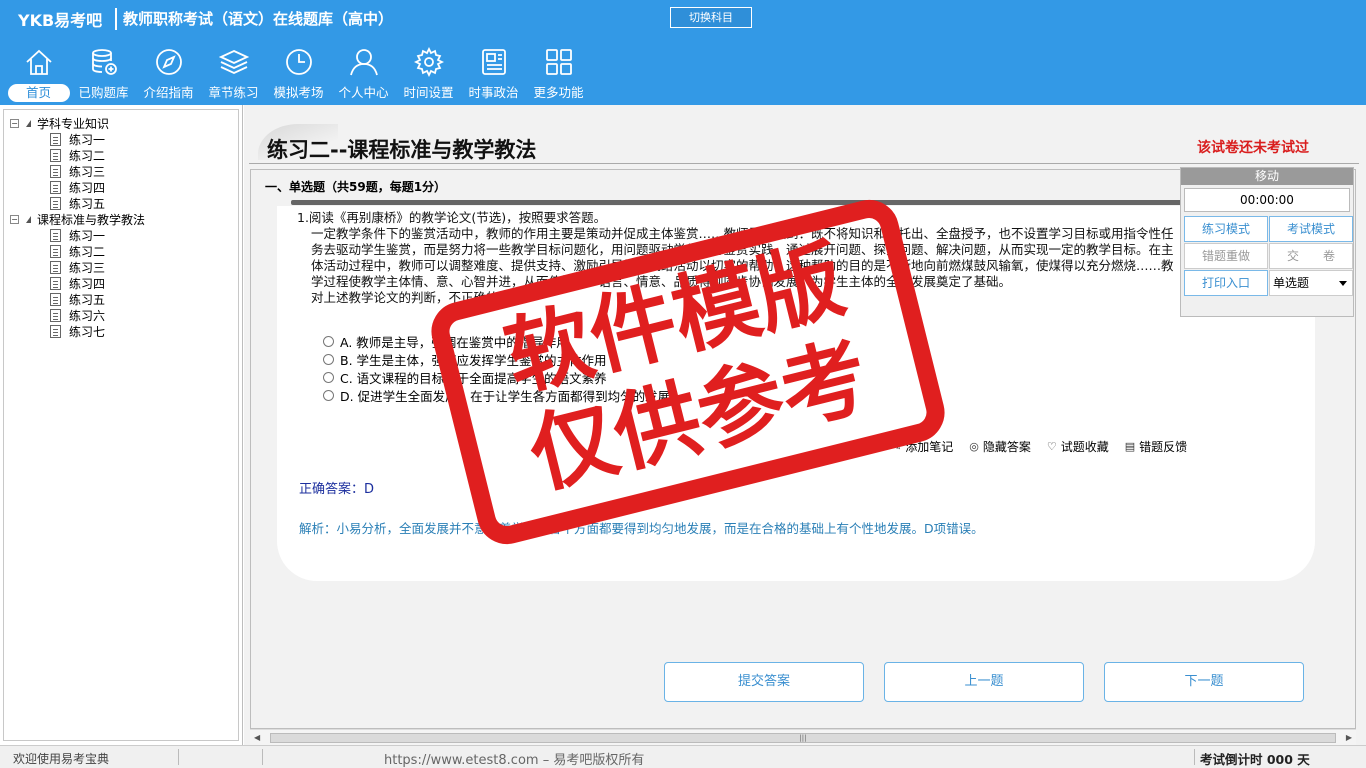 The height and width of the screenshot is (768, 1366). What do you see at coordinates (418, 297) in the screenshot?
I see `question-prompt: 对上述教学论文的判断，不正确的是( )` at bounding box center [418, 297].